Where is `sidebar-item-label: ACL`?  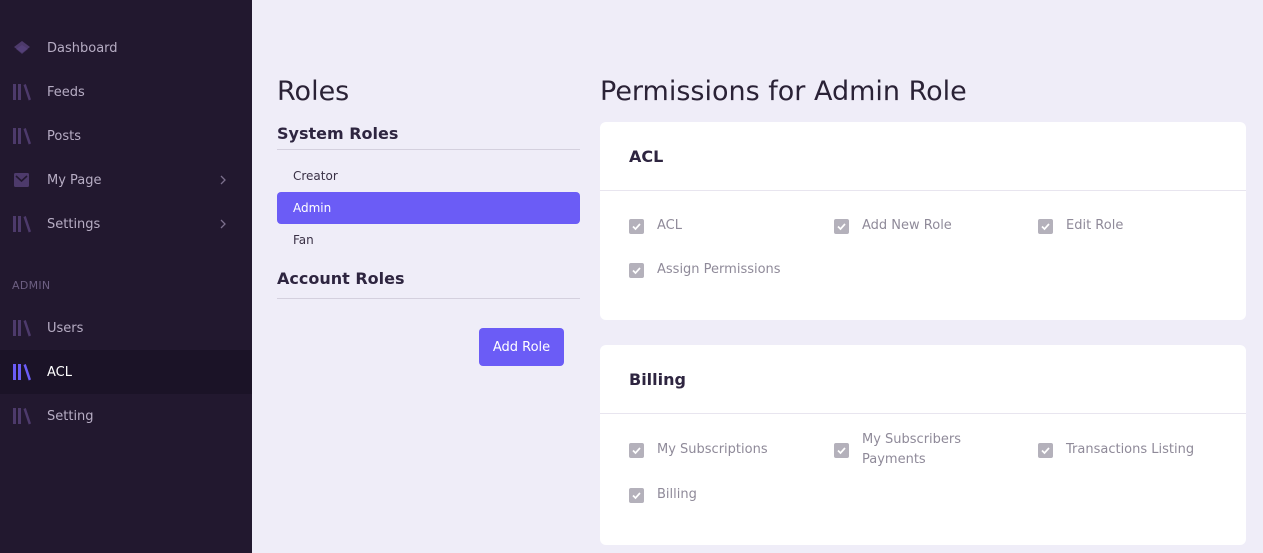 sidebar-item-label: ACL is located at coordinates (59, 372).